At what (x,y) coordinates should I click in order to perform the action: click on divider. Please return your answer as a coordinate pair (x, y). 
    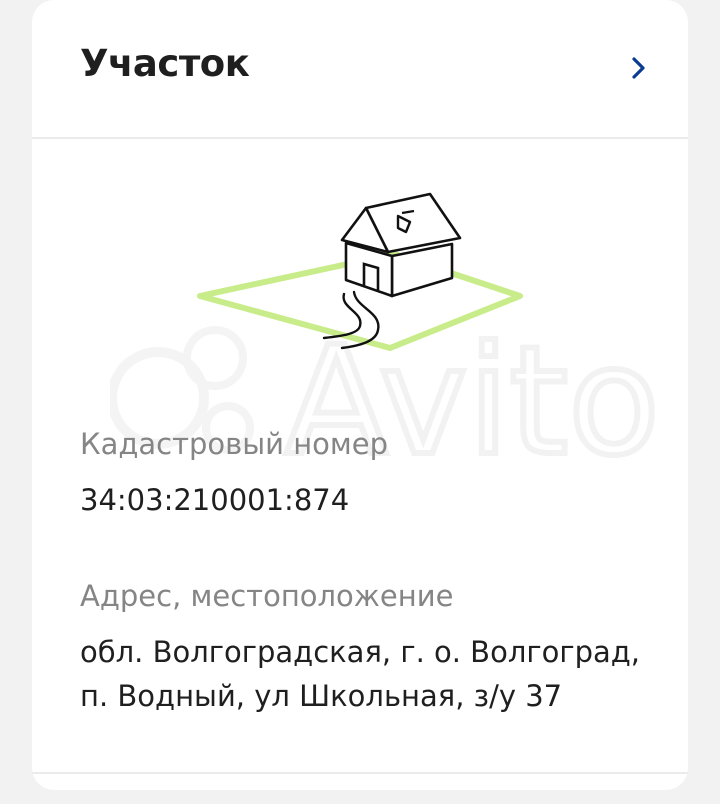
    Looking at the image, I should click on (360, 773).